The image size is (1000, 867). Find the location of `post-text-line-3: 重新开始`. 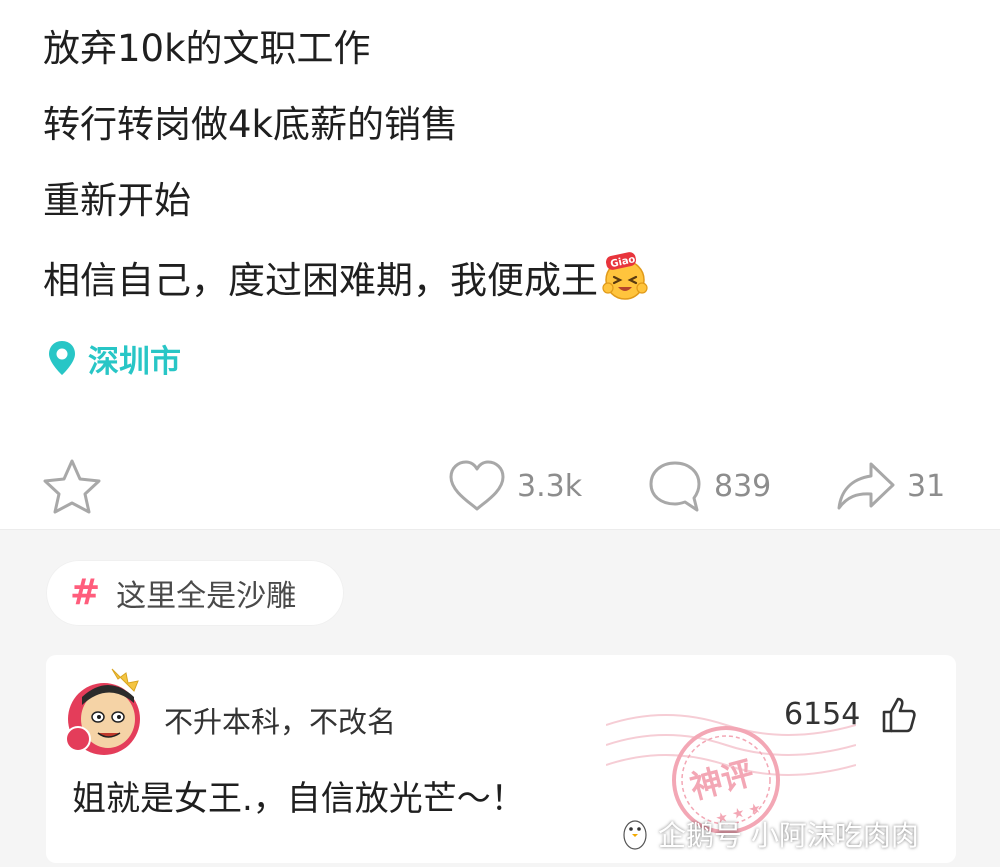

post-text-line-3: 重新开始 is located at coordinates (117, 200).